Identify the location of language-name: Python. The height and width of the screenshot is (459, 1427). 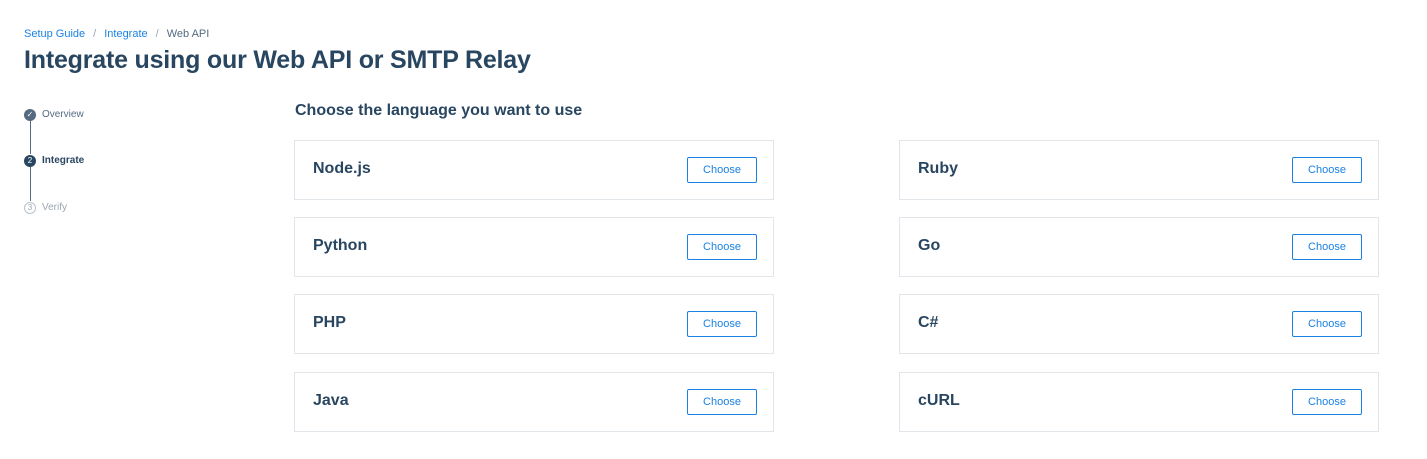
(340, 245).